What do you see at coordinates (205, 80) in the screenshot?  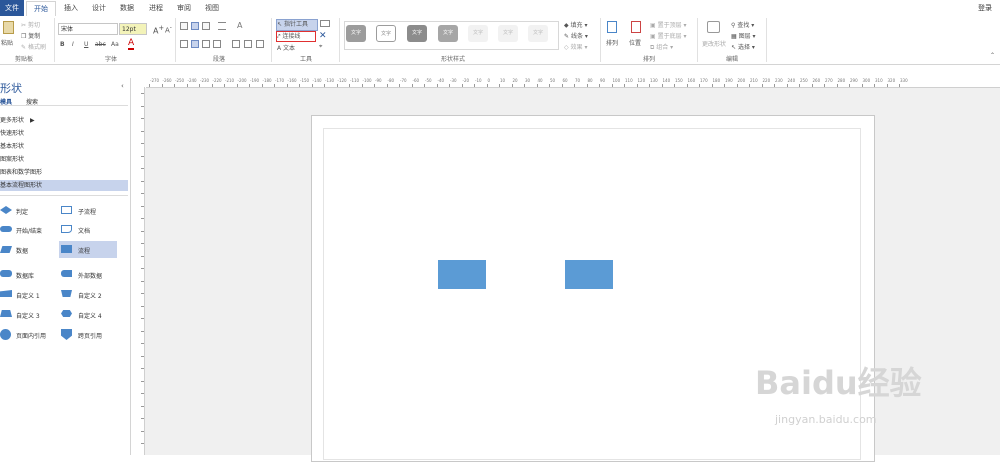 I see `ruler-tick-label: -230` at bounding box center [205, 80].